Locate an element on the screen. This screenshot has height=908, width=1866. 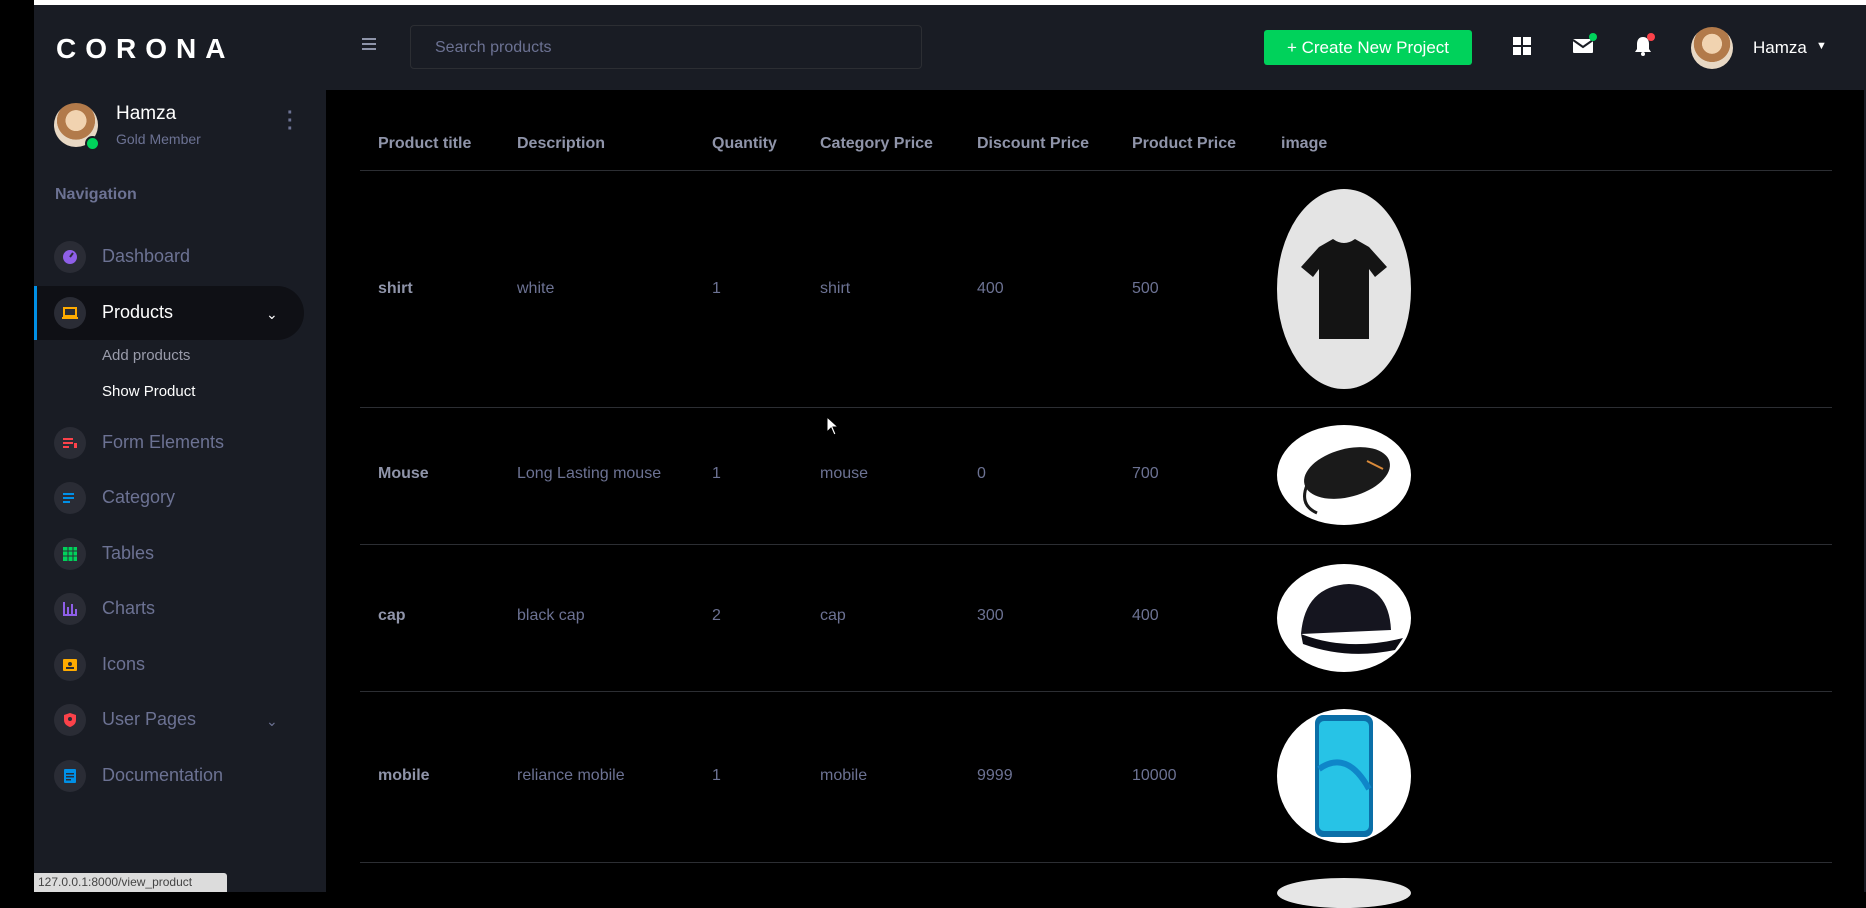
tshirt-icon is located at coordinates (1344, 289).